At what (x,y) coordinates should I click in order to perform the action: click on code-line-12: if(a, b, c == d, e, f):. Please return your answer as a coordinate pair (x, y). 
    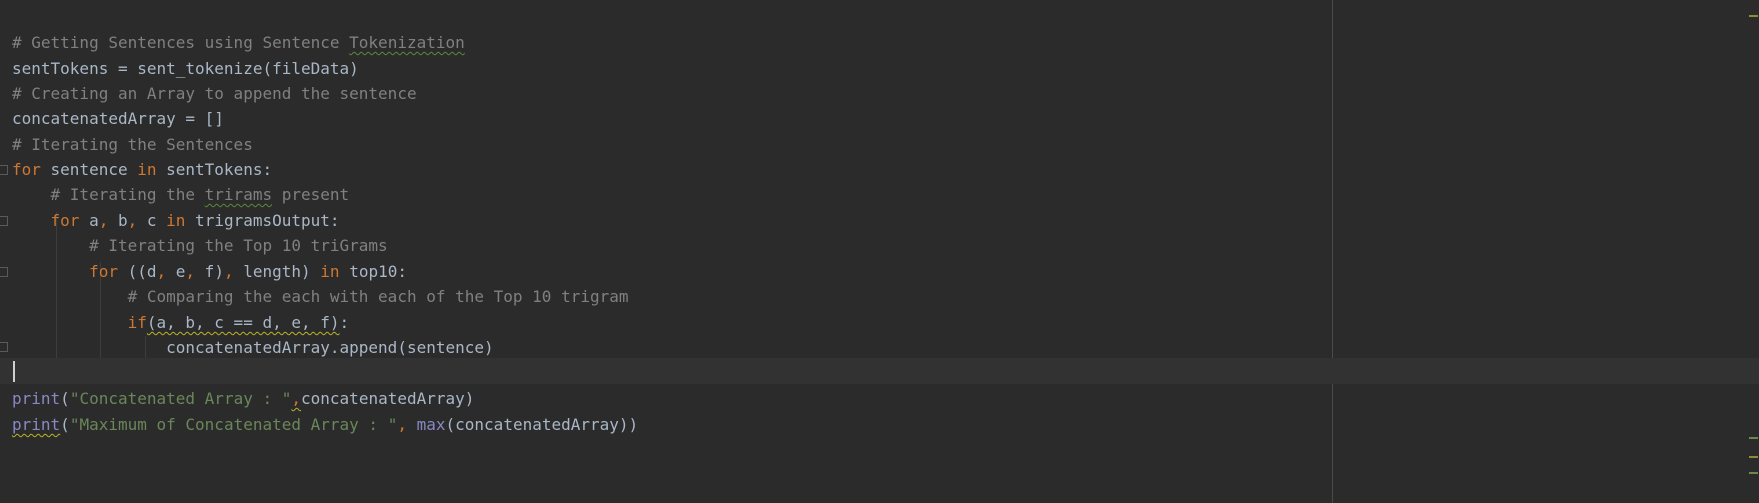
    Looking at the image, I should click on (181, 322).